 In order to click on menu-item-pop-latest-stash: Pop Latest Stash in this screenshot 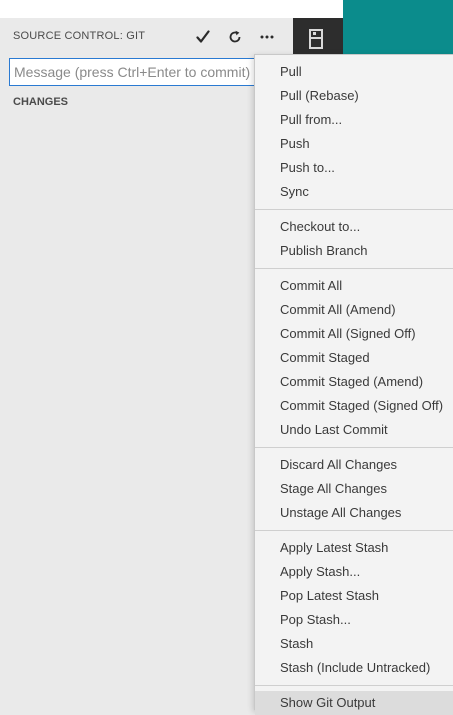, I will do `click(354, 596)`.